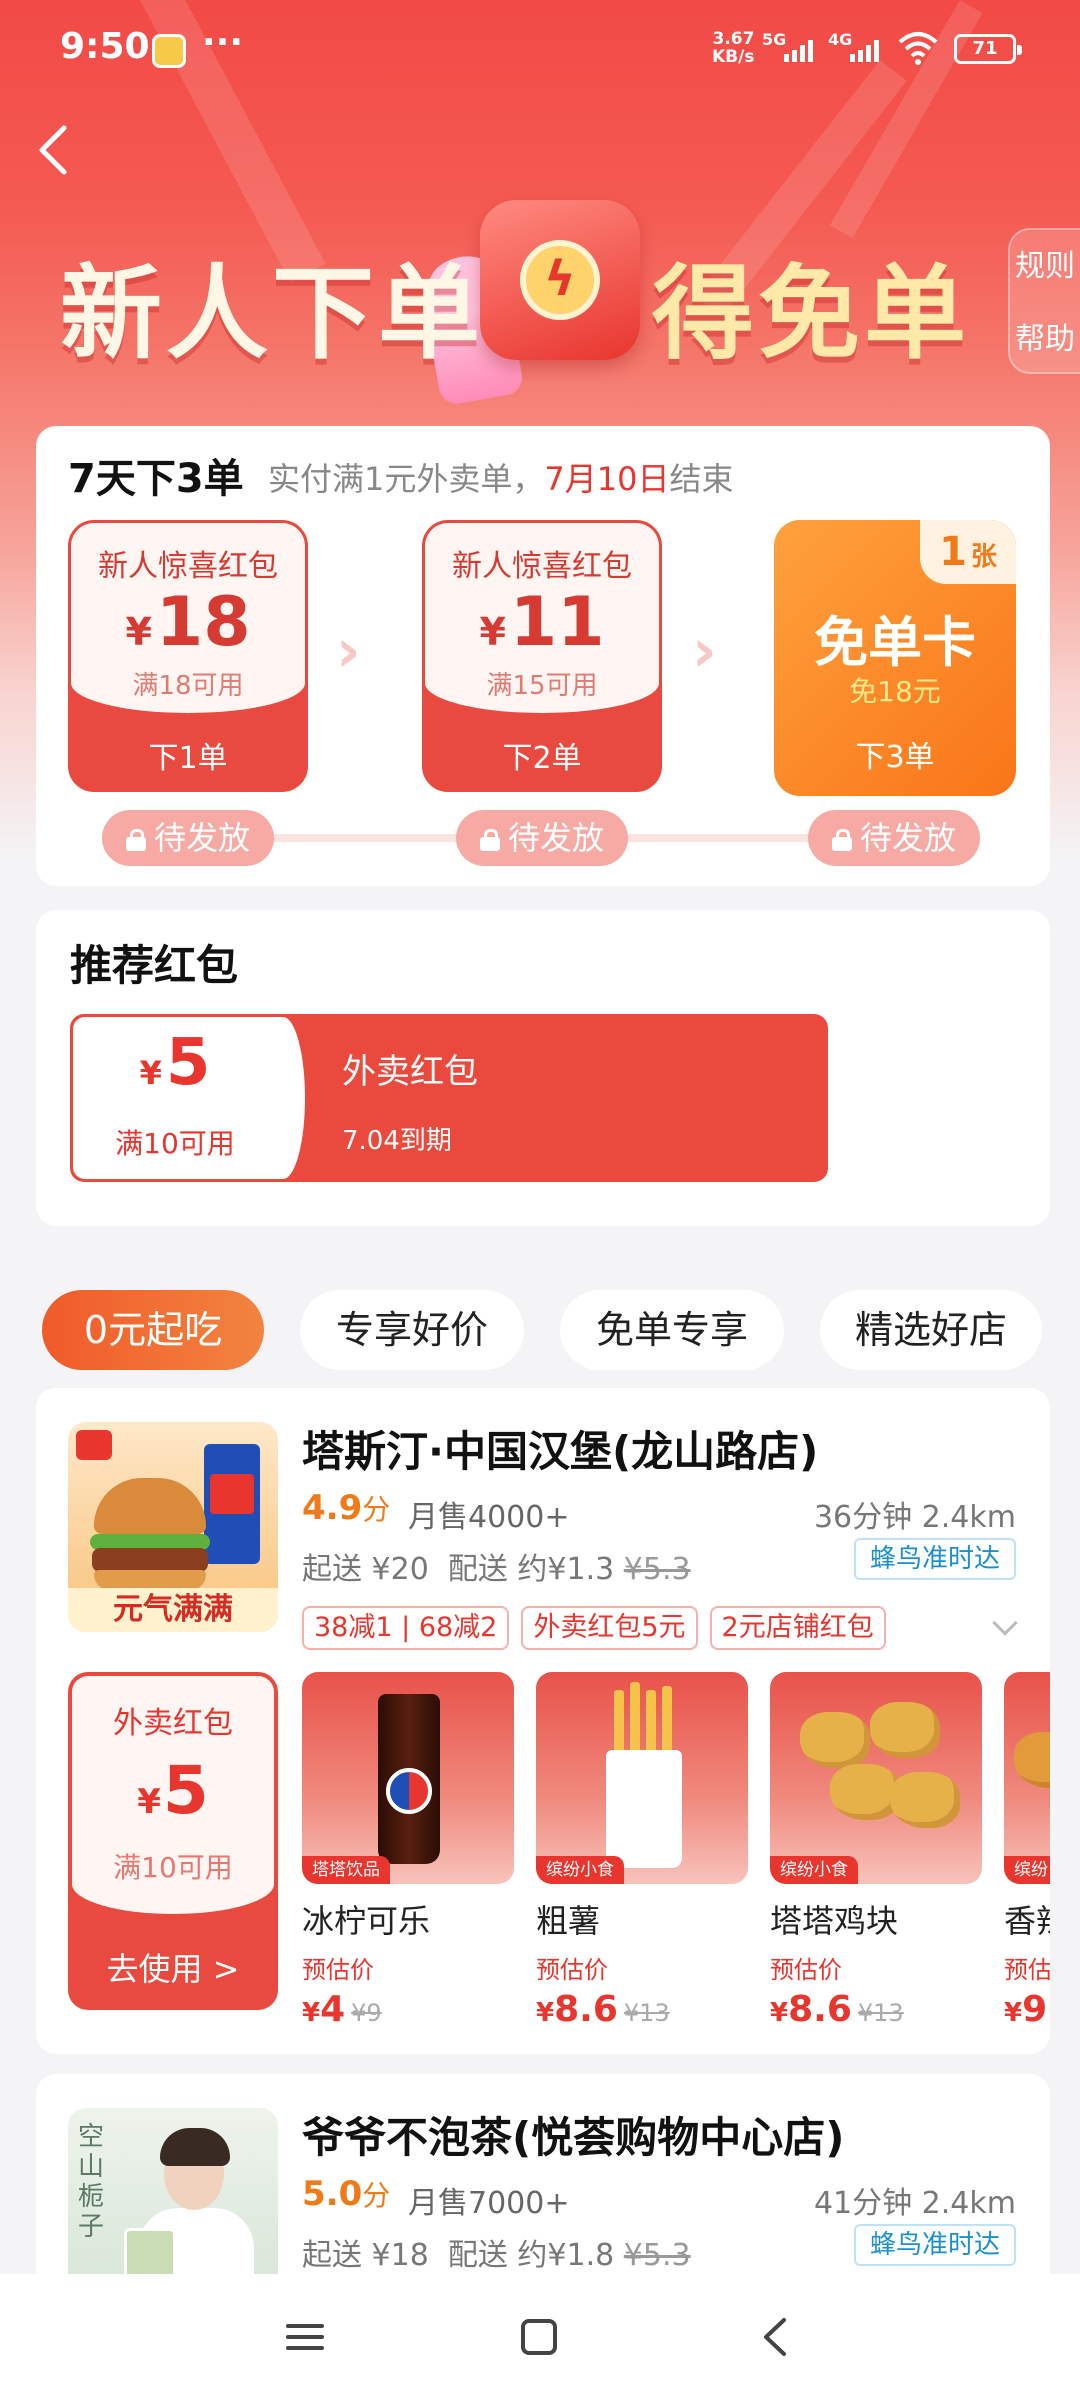 The height and width of the screenshot is (2400, 1080). I want to click on network-speed-unit: KB/s, so click(733, 57).